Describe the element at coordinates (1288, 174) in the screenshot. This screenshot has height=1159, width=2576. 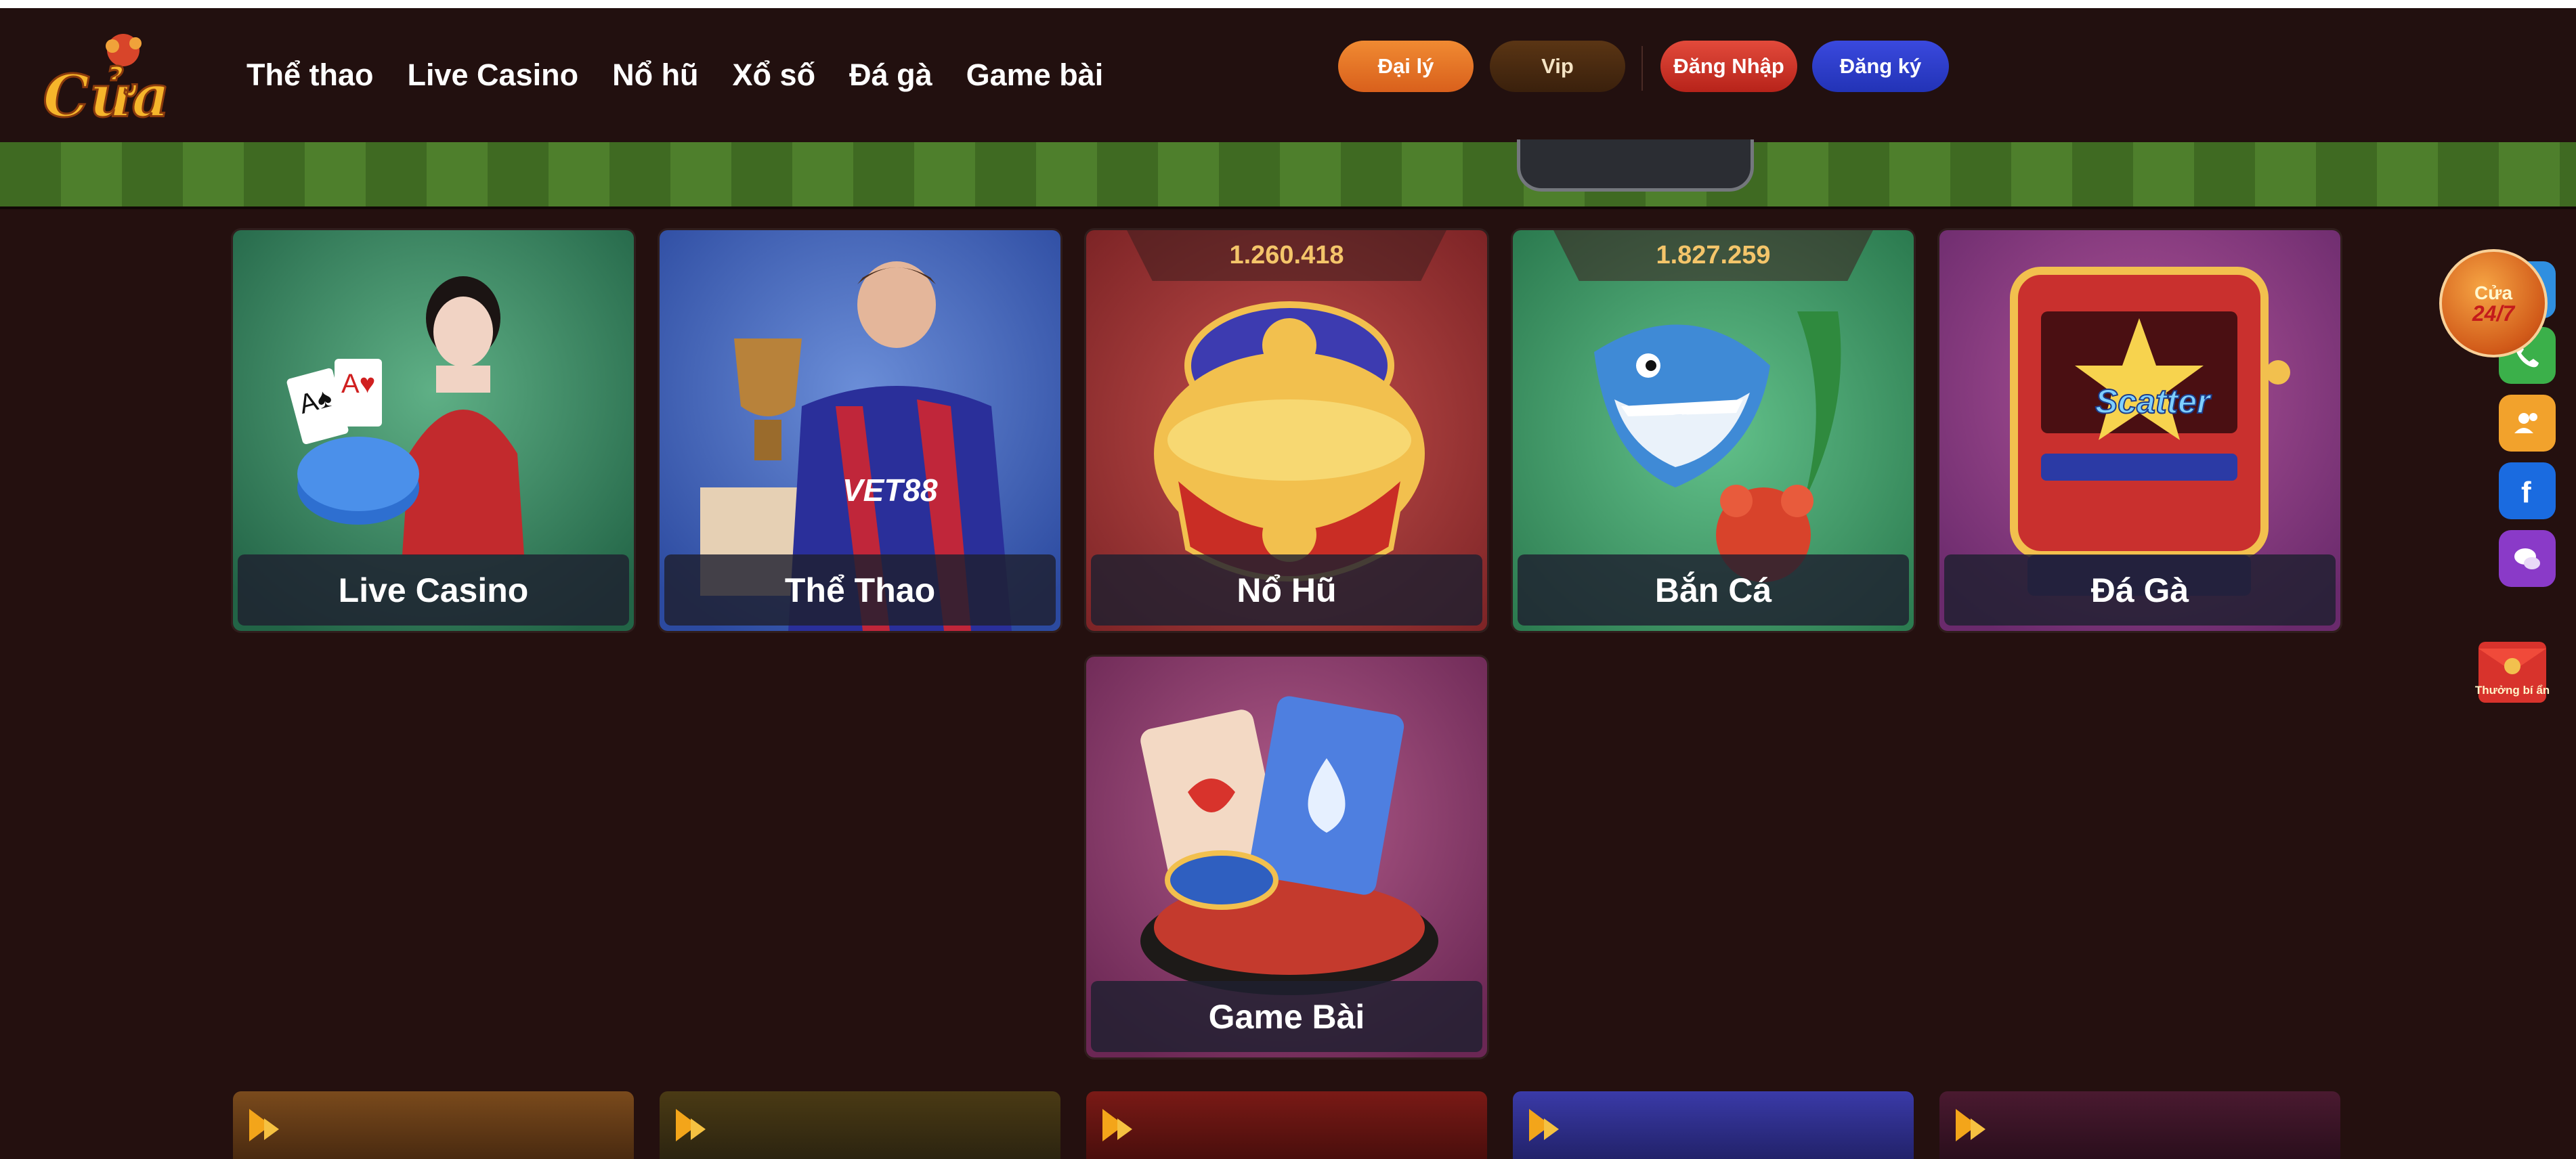
I see `hero-banner` at that location.